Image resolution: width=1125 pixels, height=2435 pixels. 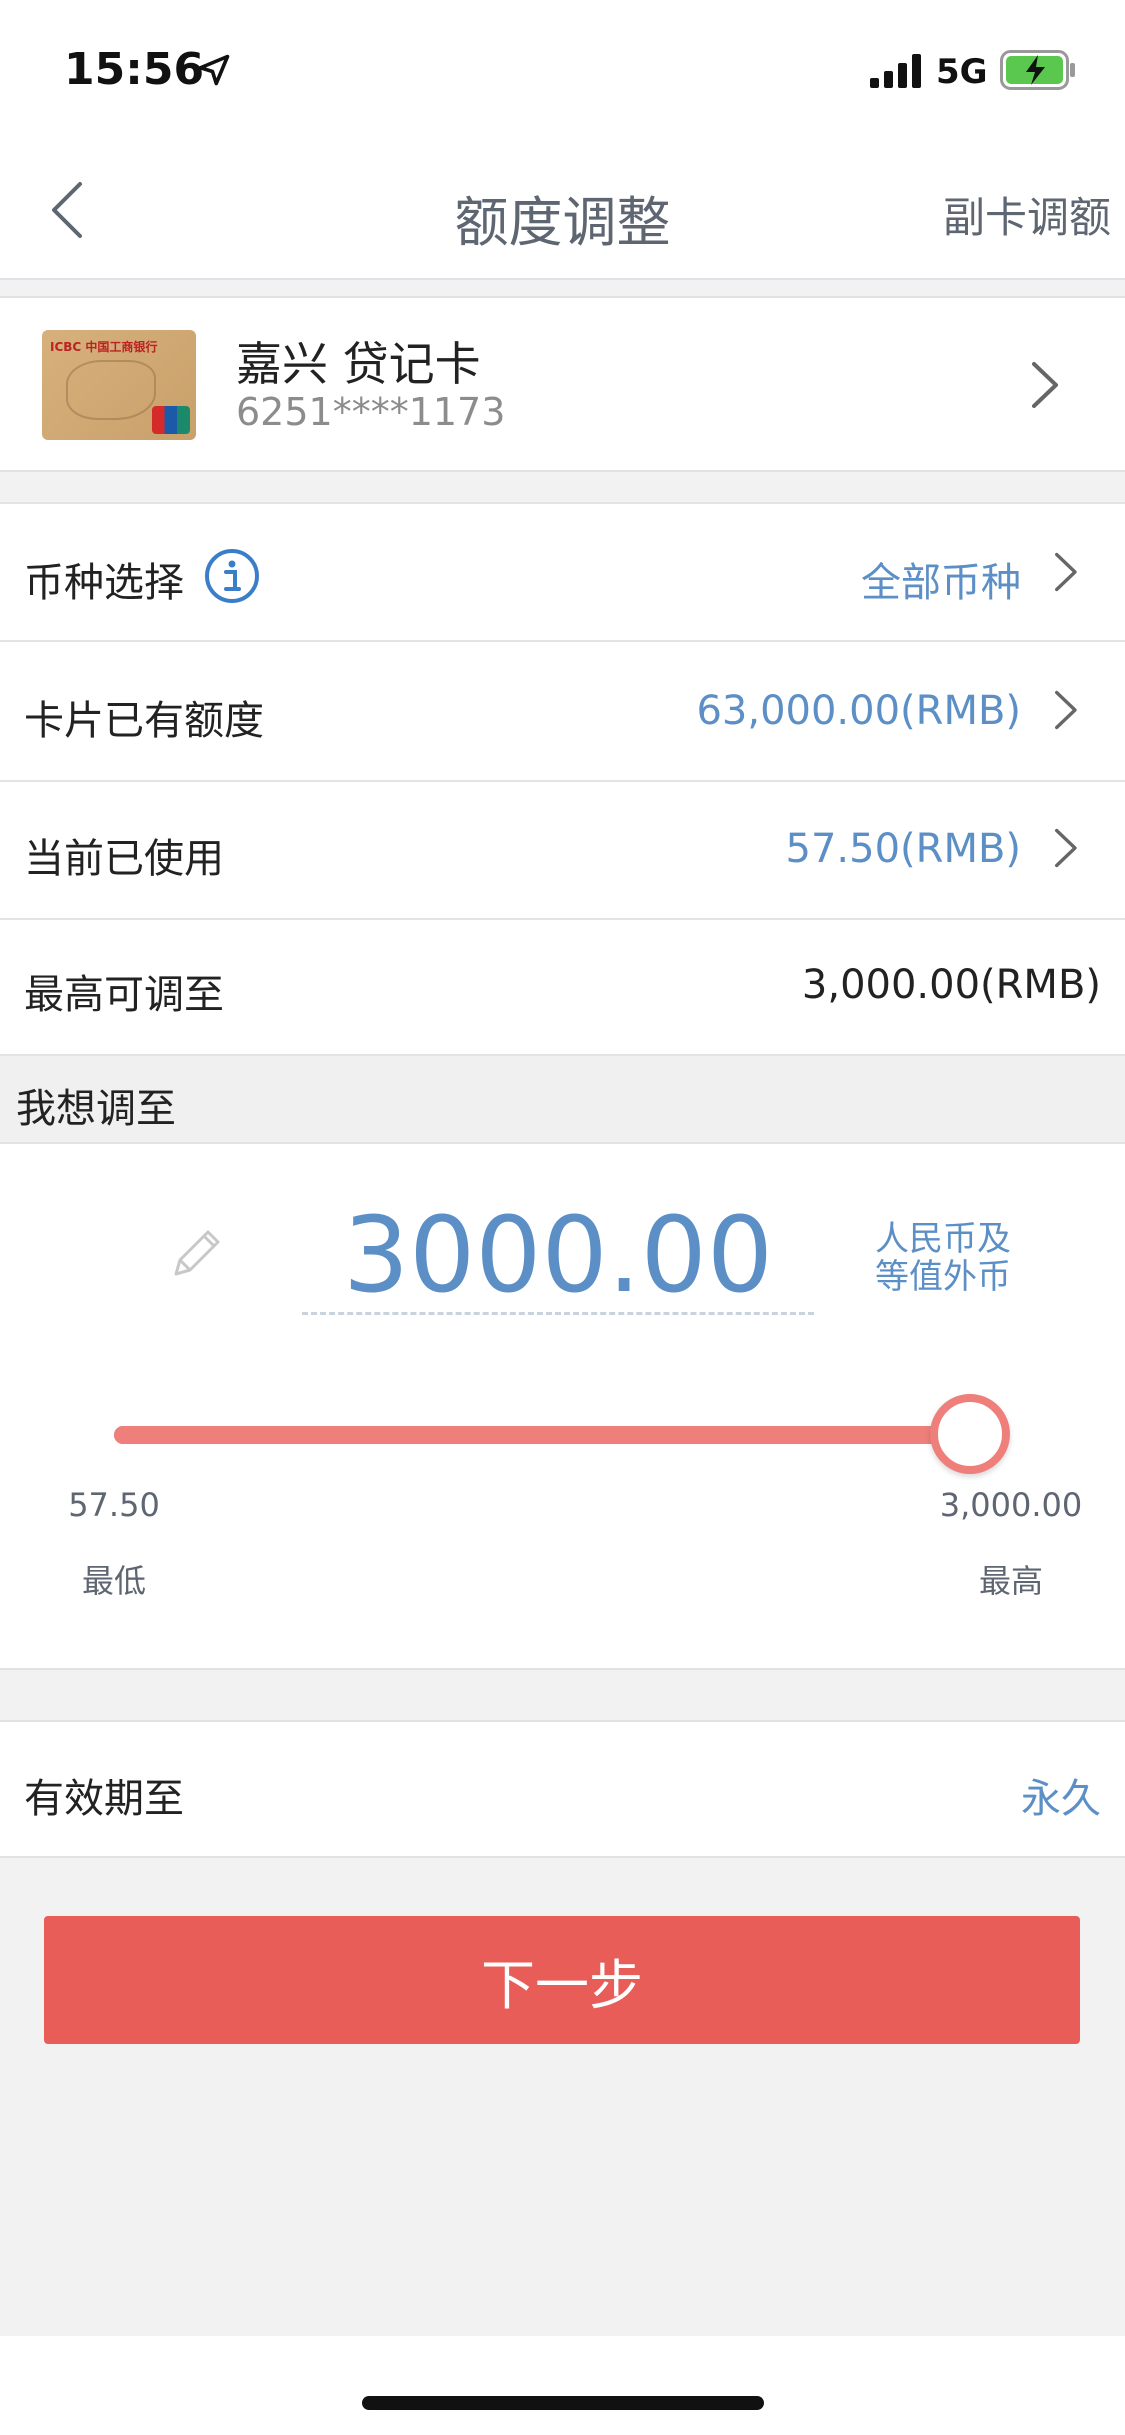 I want to click on limit-slider-track, so click(x=542, y=1435).